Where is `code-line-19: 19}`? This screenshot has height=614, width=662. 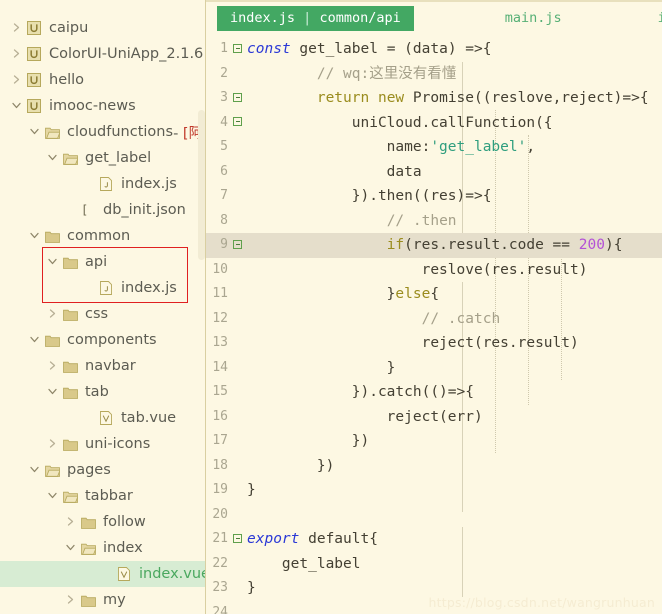
code-line-19: 19} is located at coordinates (434, 490).